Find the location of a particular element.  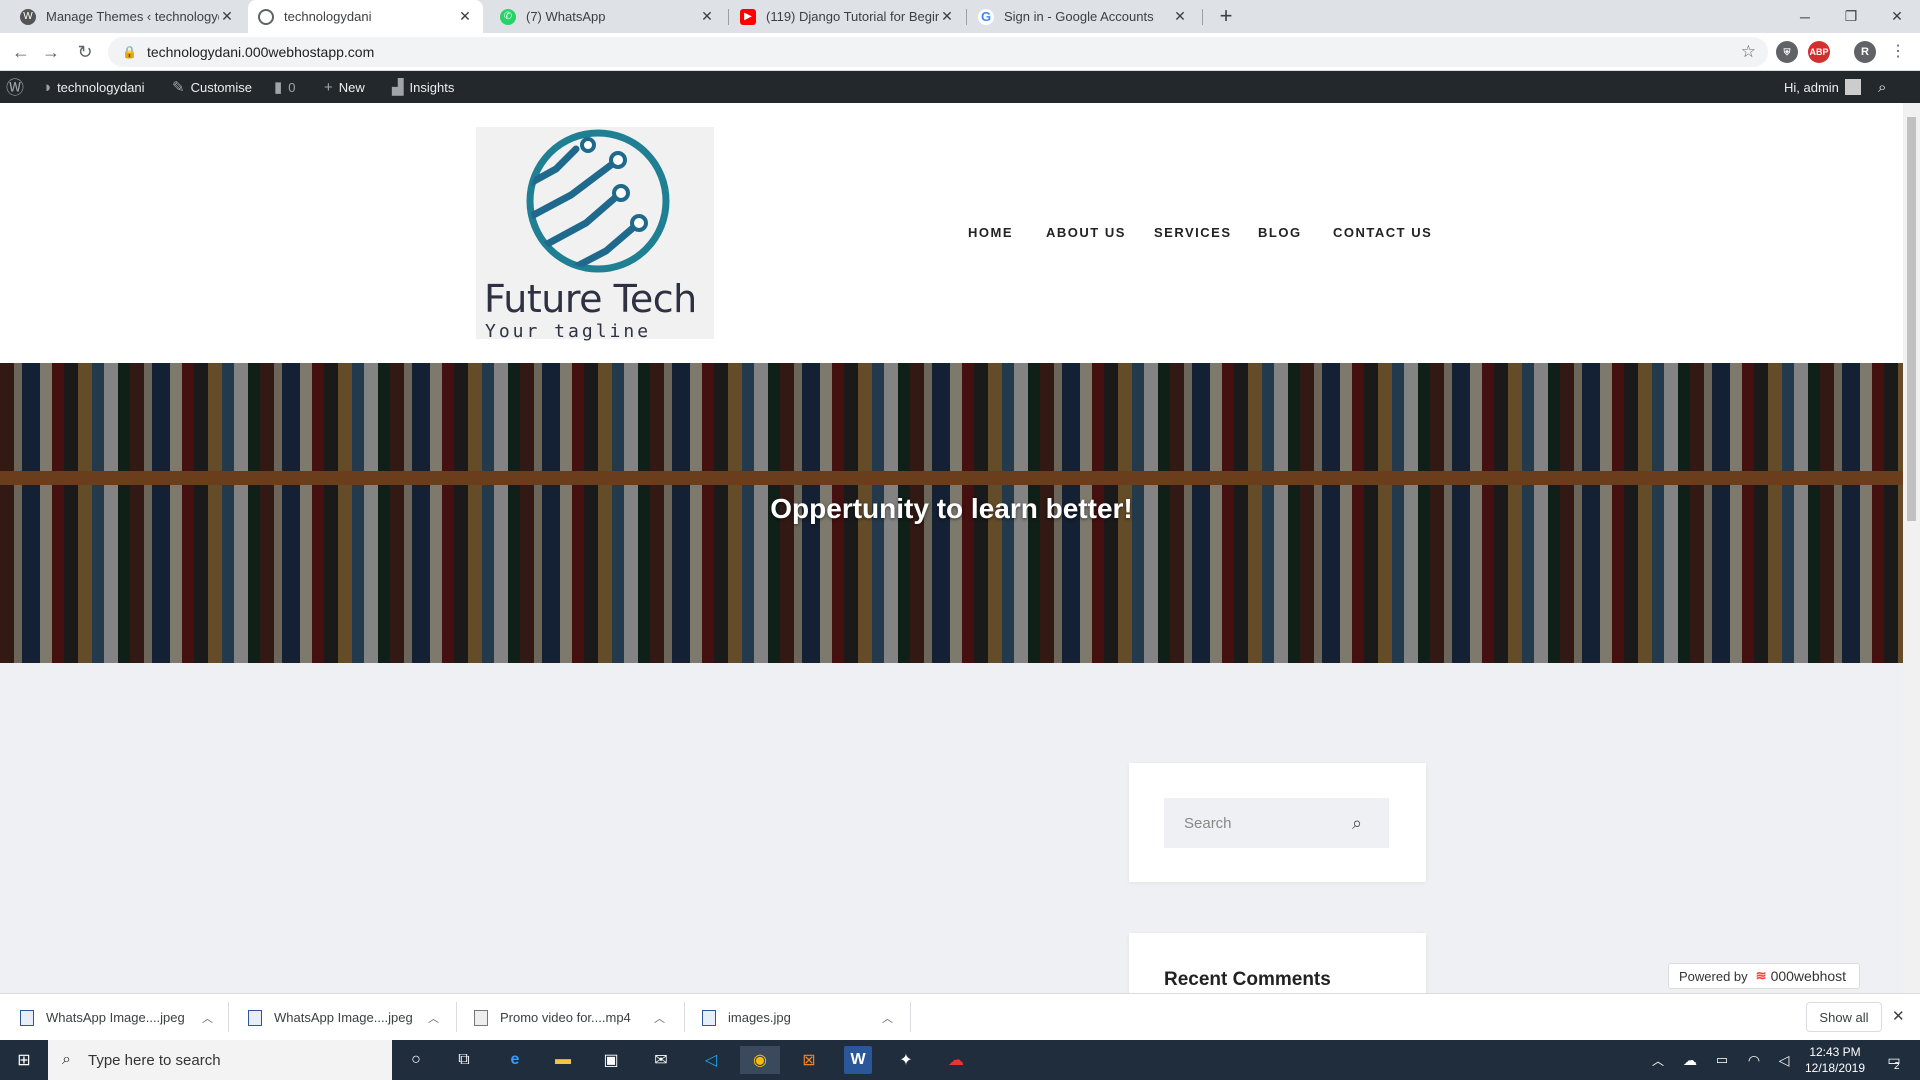

admin-search-icon: ⌕ is located at coordinates (1882, 87).